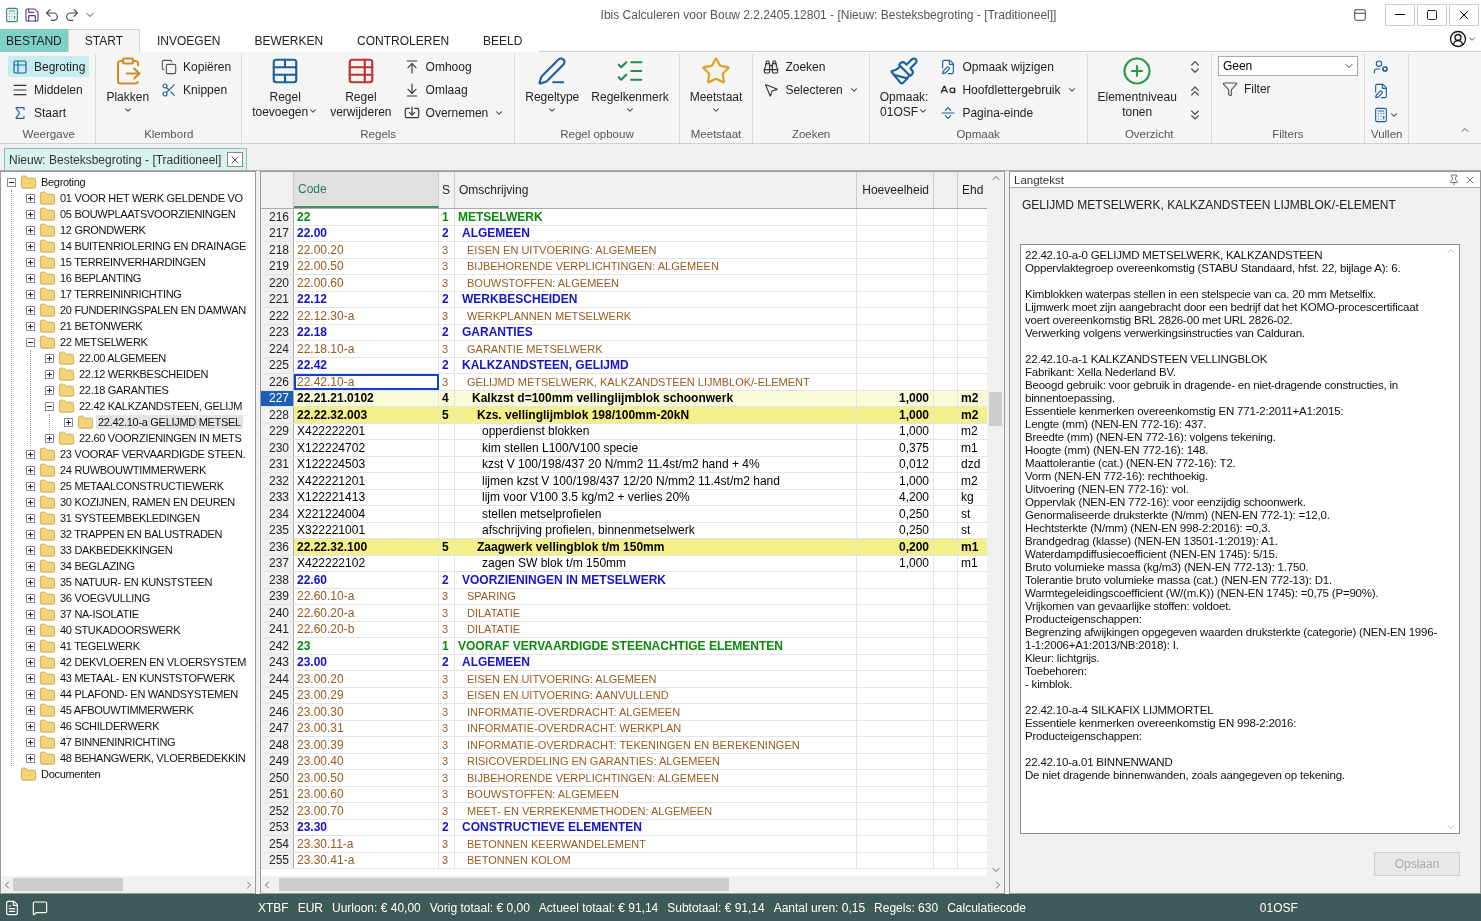 The image size is (1481, 921). Describe the element at coordinates (153, 662) in the screenshot. I see `tree-item: 42 DEKVLOEREN EN VLOERSYSTEM` at that location.